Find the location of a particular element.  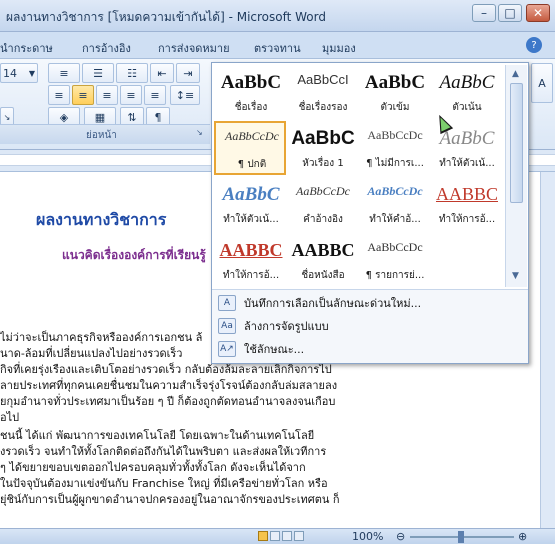

zoom-in-icon: ⊕ is located at coordinates (522, 536).